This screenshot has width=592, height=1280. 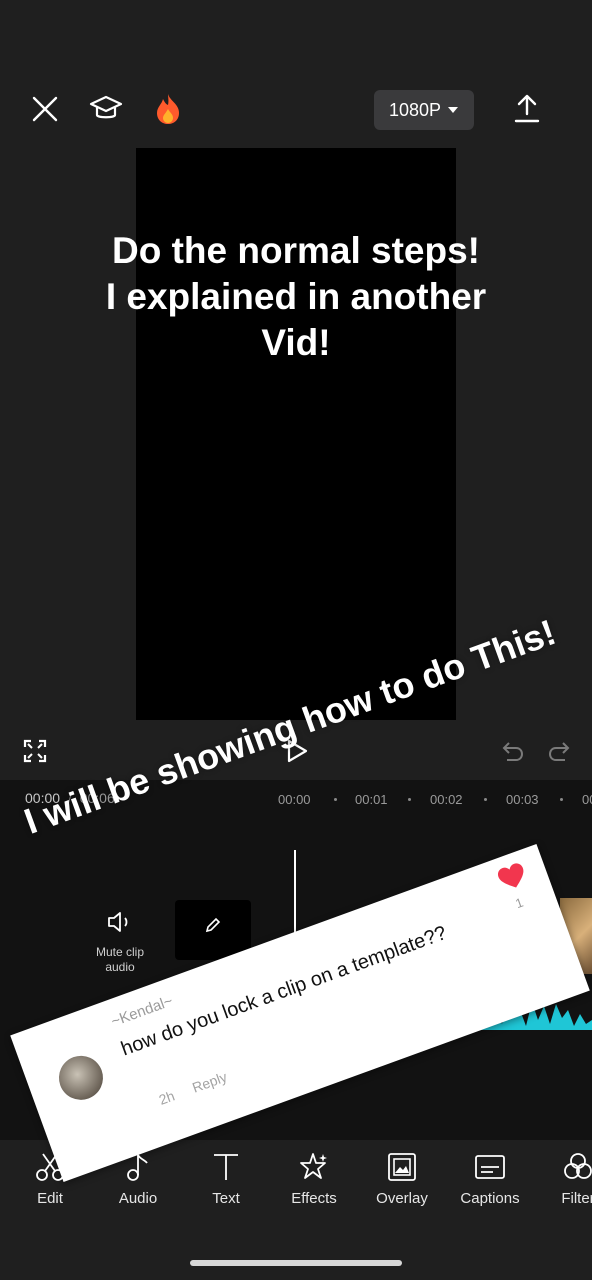 What do you see at coordinates (209, 1081) in the screenshot?
I see `reply-link: Reply` at bounding box center [209, 1081].